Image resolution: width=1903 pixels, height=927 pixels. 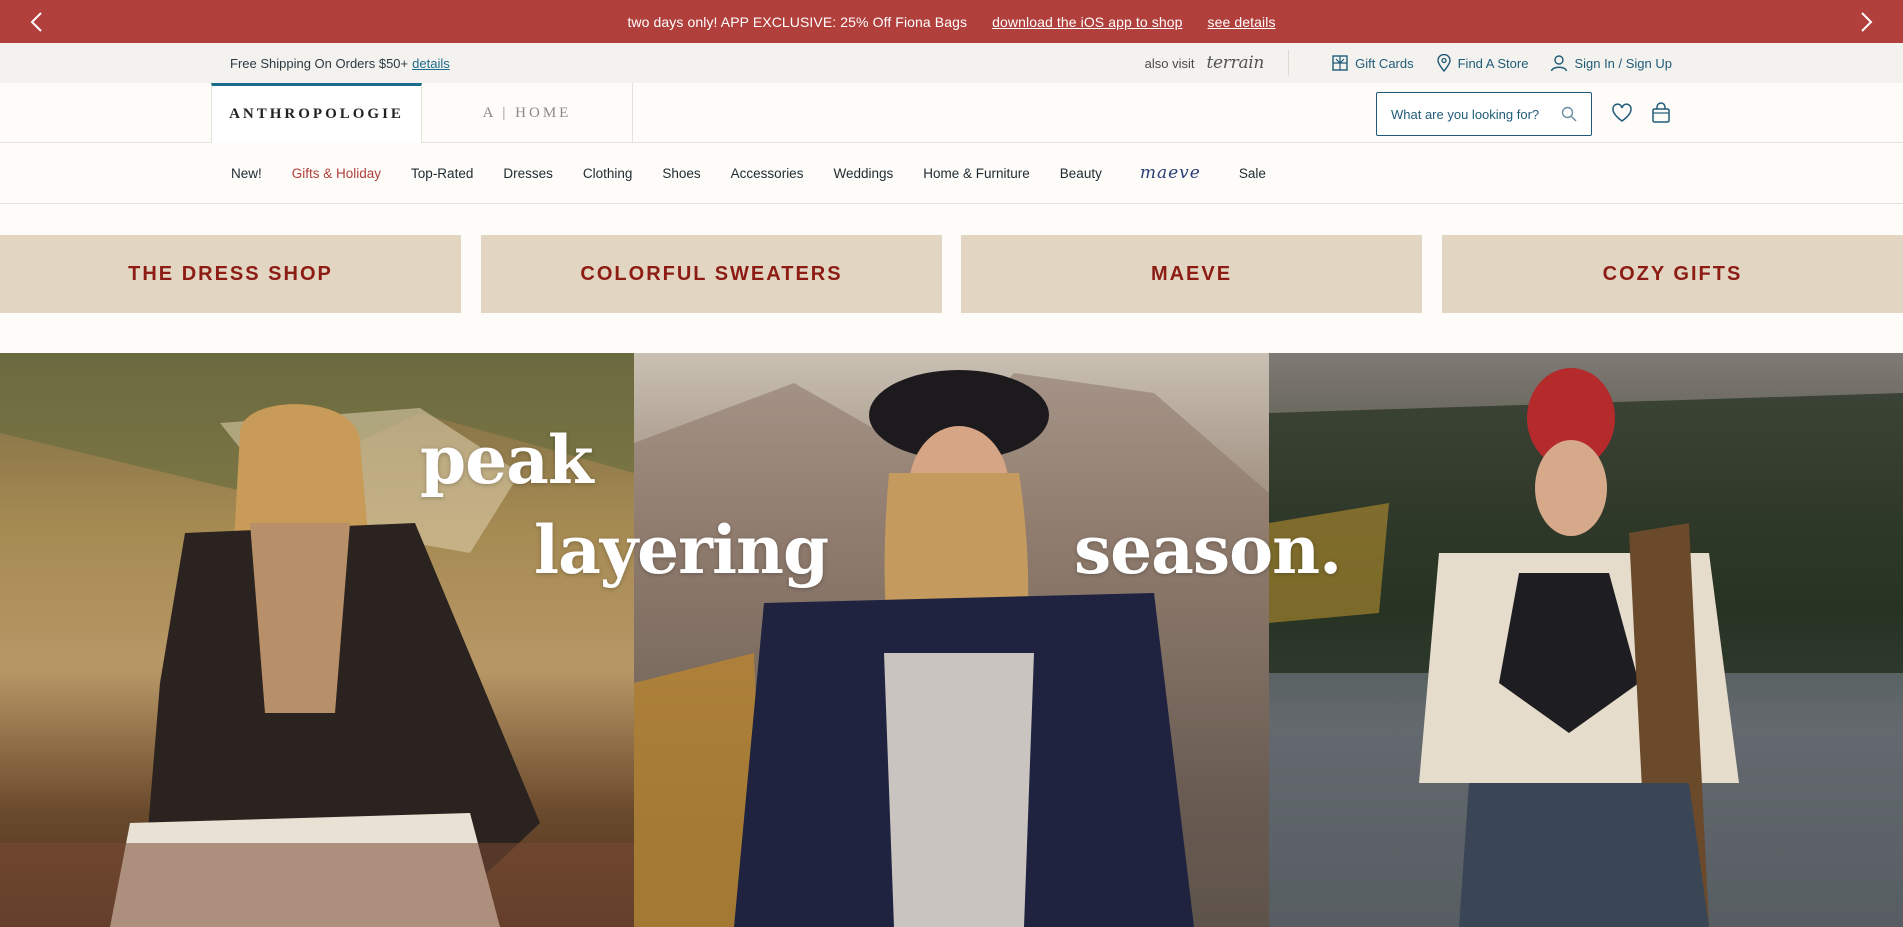 I want to click on anthropologie-logo-tab: ANTHROPOLOGIE, so click(x=316, y=113).